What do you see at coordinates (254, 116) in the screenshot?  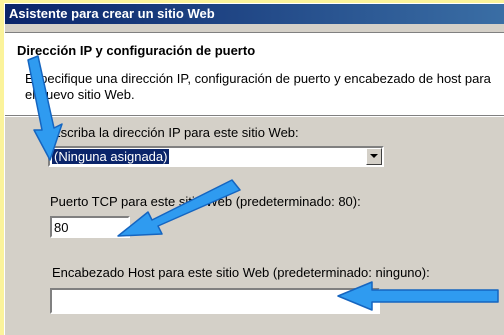 I see `header-divider` at bounding box center [254, 116].